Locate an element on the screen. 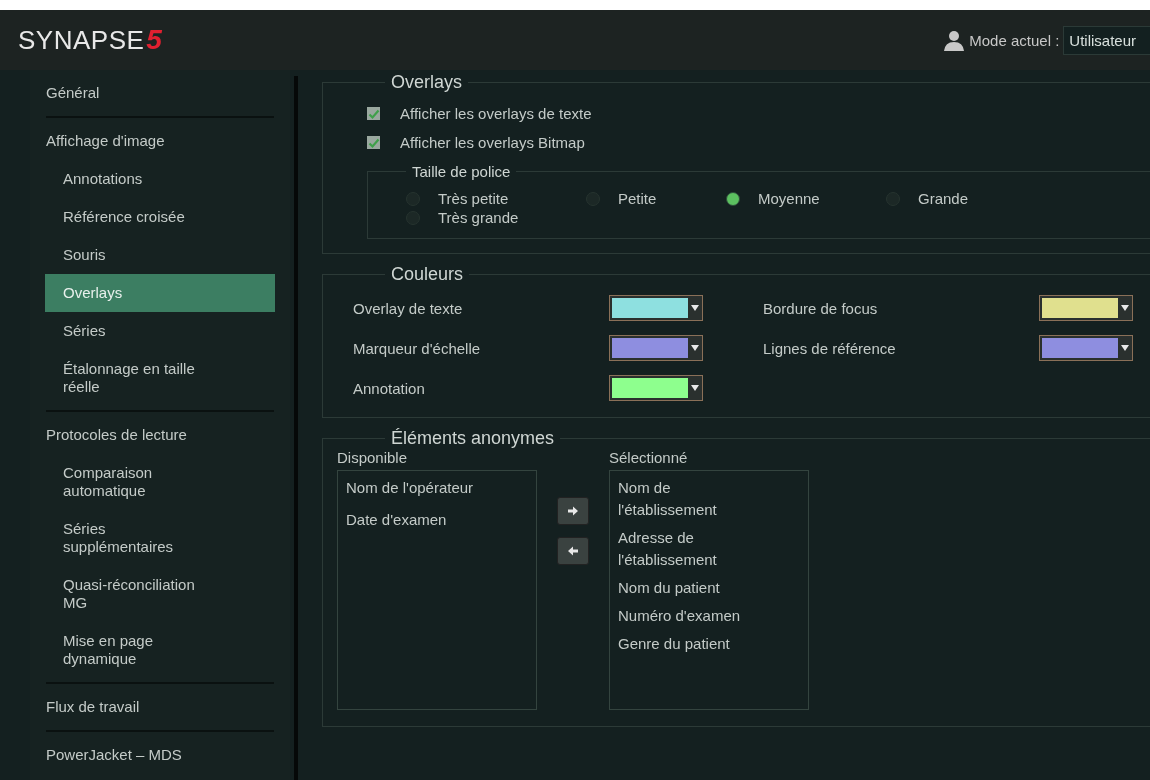 The image size is (1150, 780). sidebar-item: Comparaison automatique is located at coordinates (160, 482).